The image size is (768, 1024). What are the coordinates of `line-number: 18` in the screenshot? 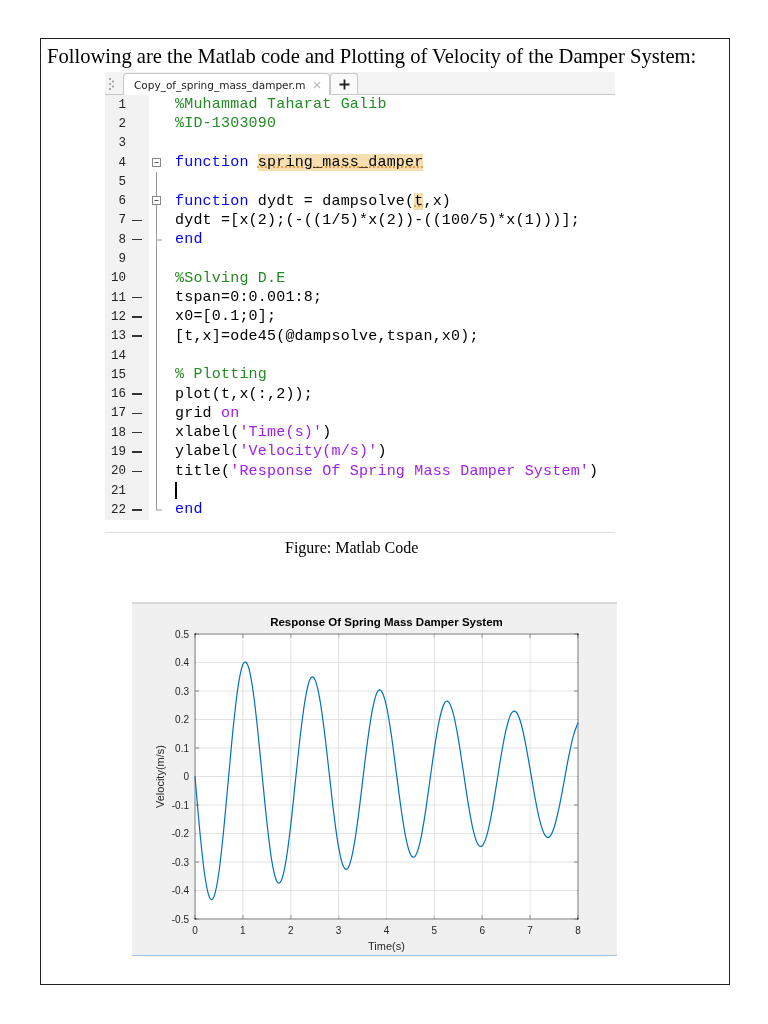 It's located at (118, 432).